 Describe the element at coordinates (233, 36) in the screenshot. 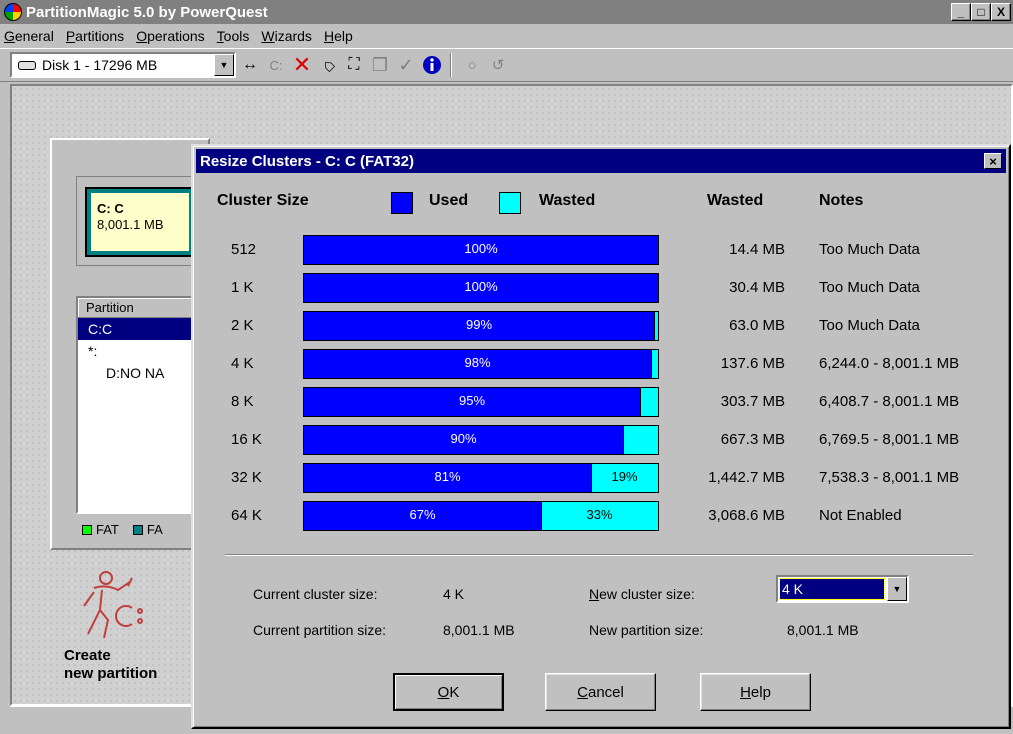

I see `menu-tools: Tools` at that location.